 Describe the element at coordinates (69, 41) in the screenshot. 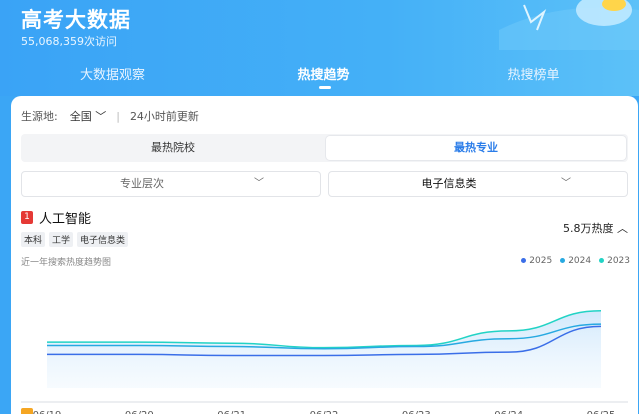

I see `visit-count: 55,068,359次访问` at that location.